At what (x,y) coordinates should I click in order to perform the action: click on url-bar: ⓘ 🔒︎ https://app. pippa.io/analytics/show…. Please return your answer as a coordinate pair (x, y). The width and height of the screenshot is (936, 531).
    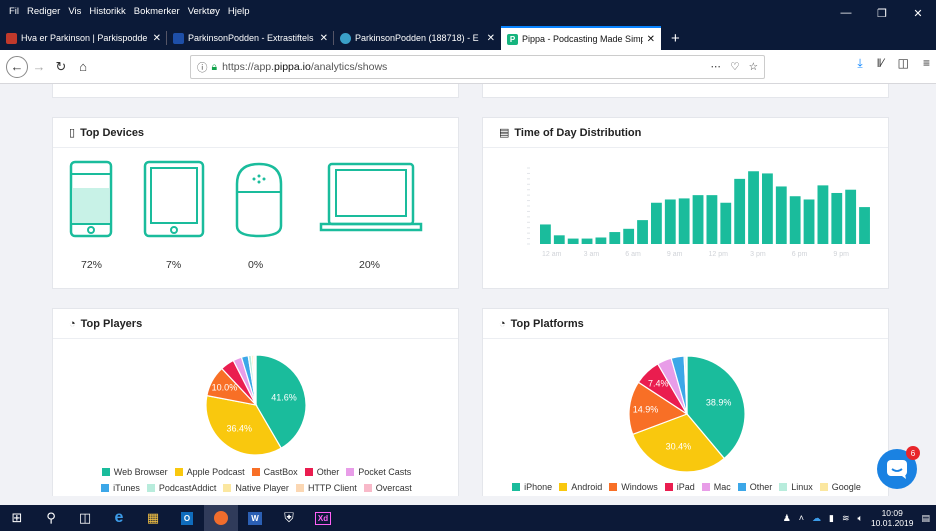
    Looking at the image, I should click on (477, 67).